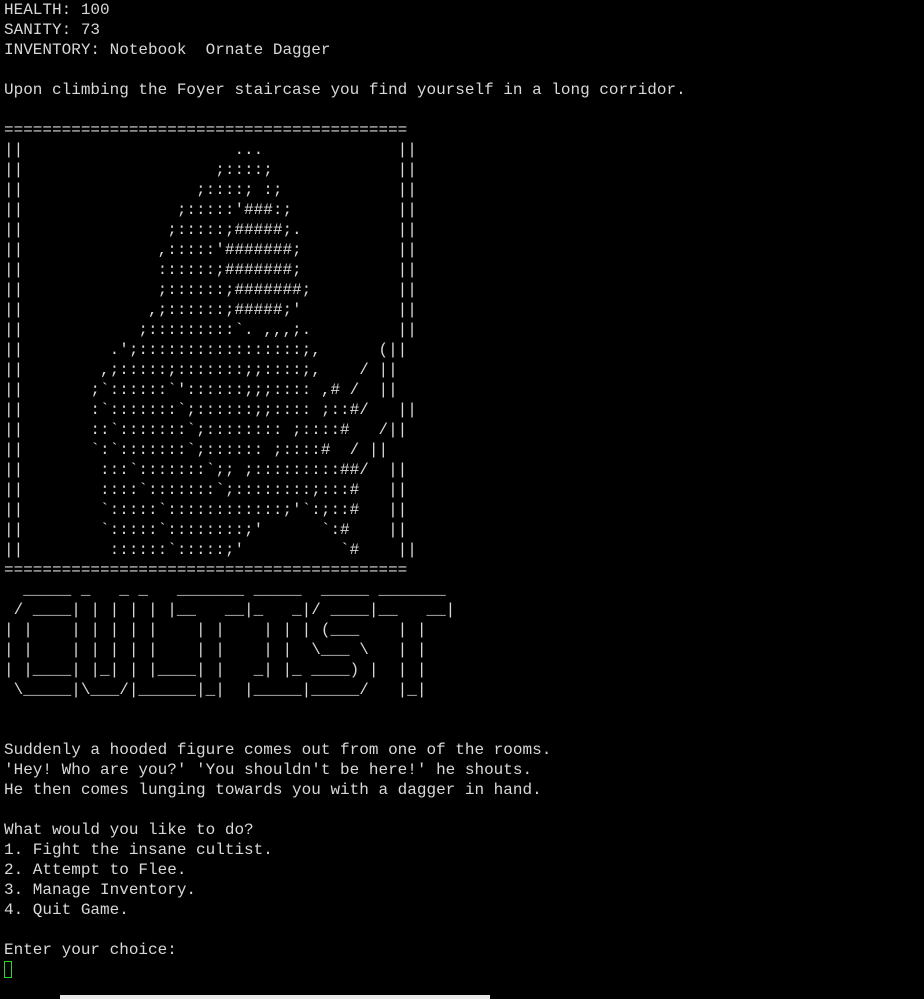 This screenshot has height=999, width=924. I want to click on menu-option-flee: 2. Attempt to Flee., so click(95, 870).